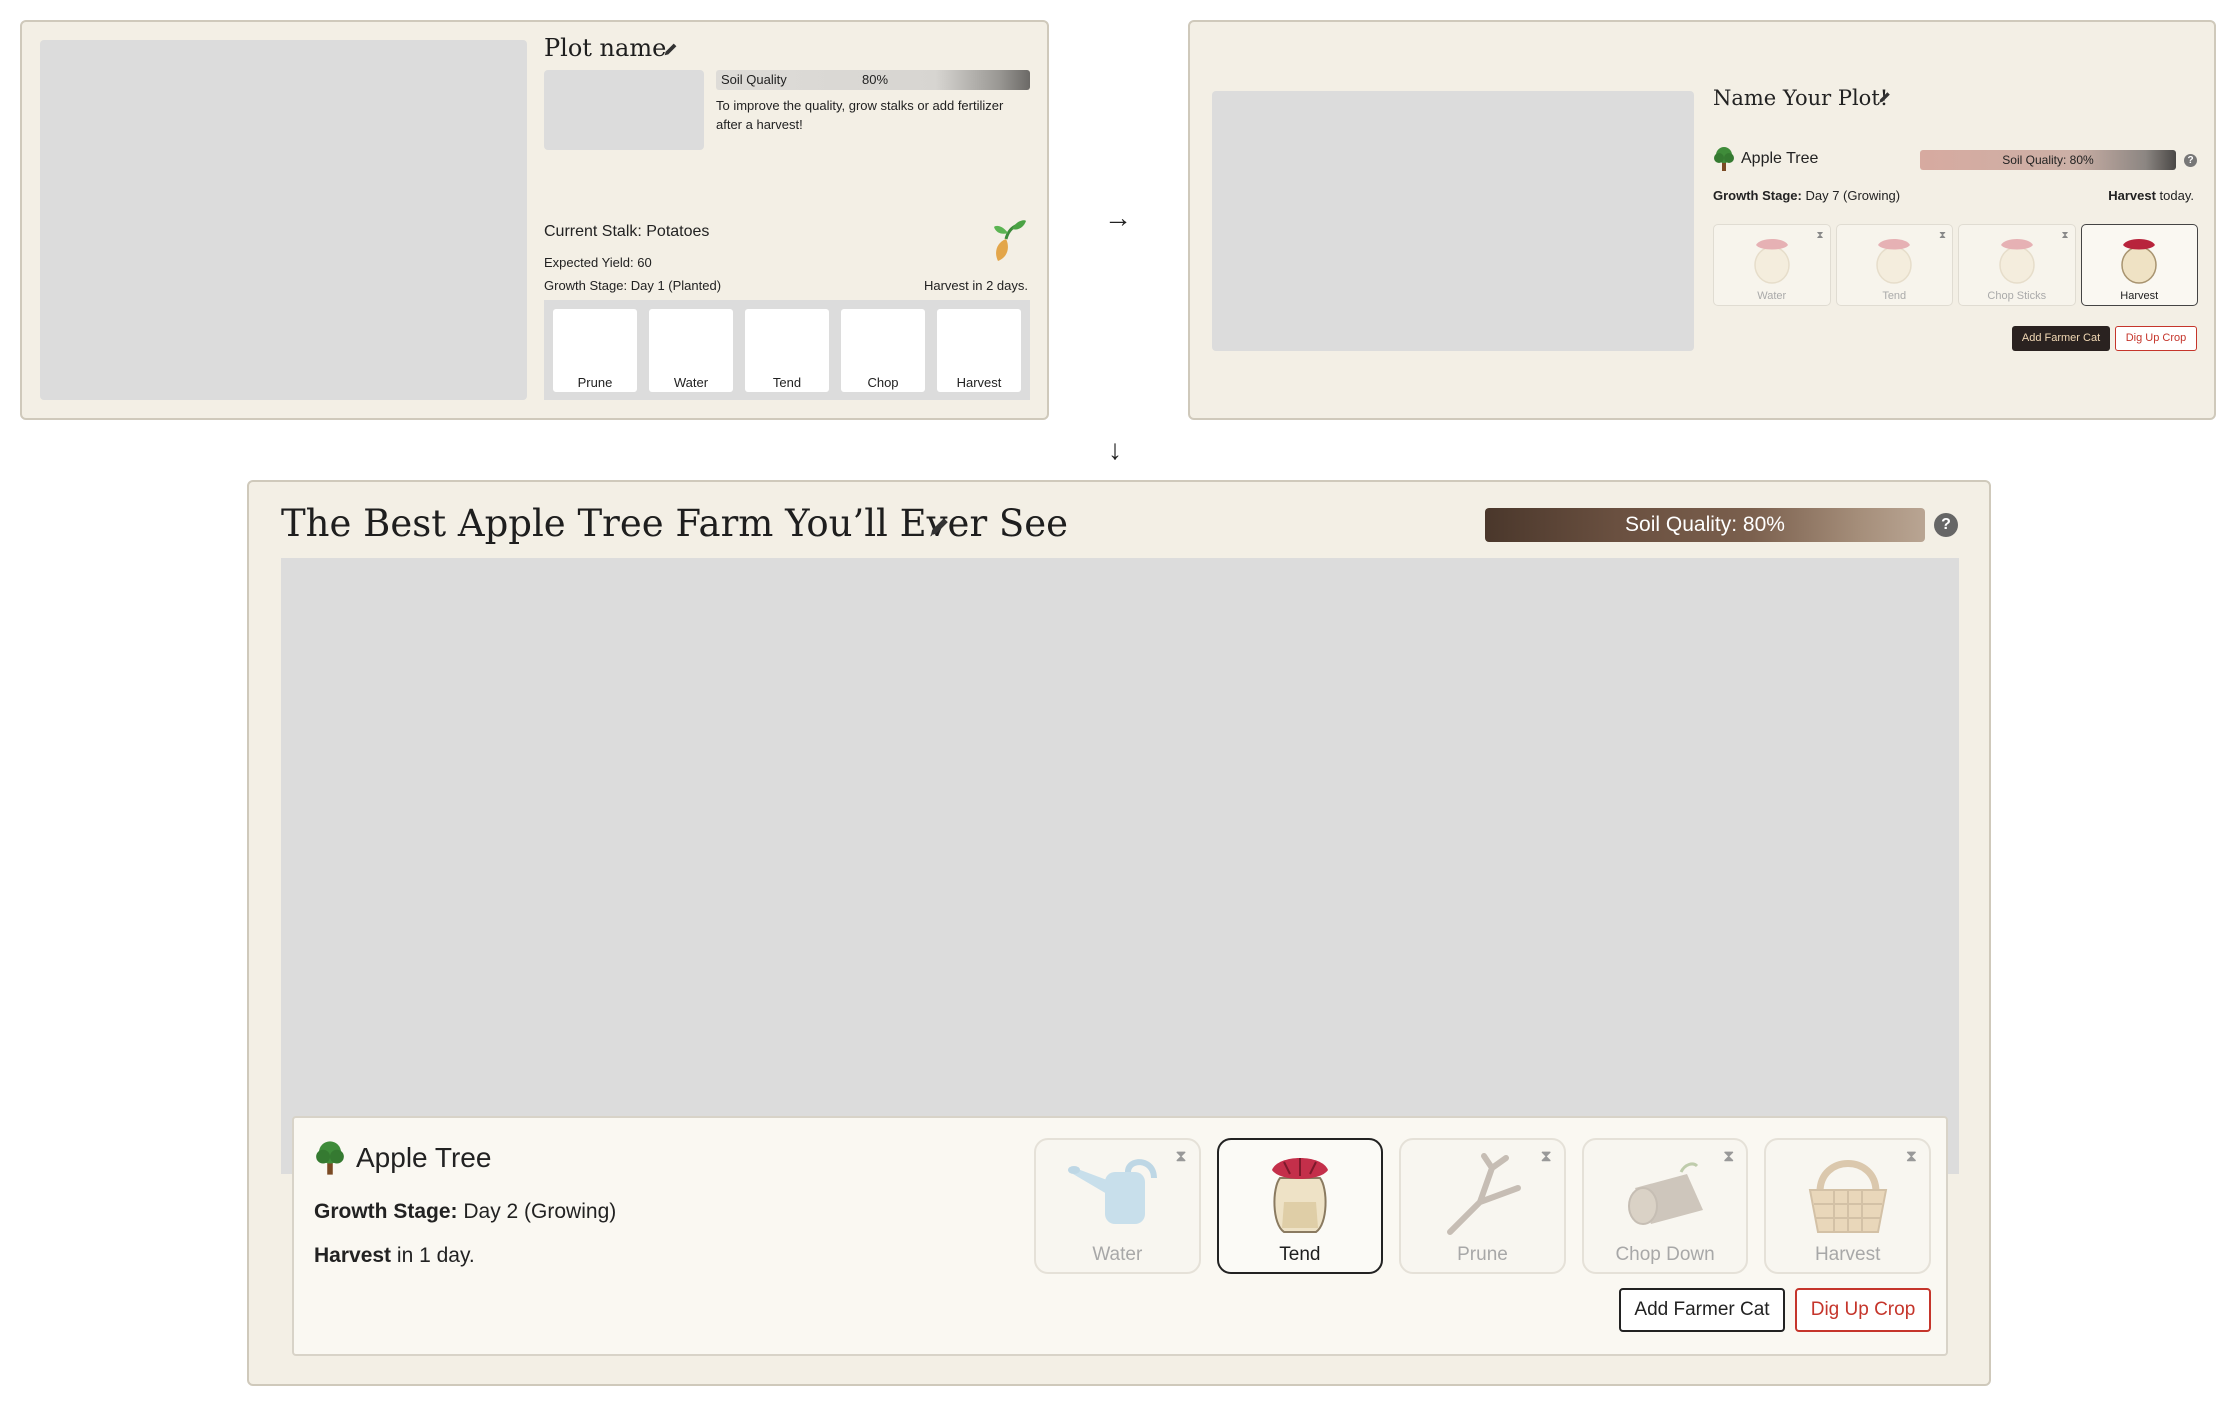 The image size is (2236, 1406). What do you see at coordinates (2017, 296) in the screenshot?
I see `action-label: Chop Sticks` at bounding box center [2017, 296].